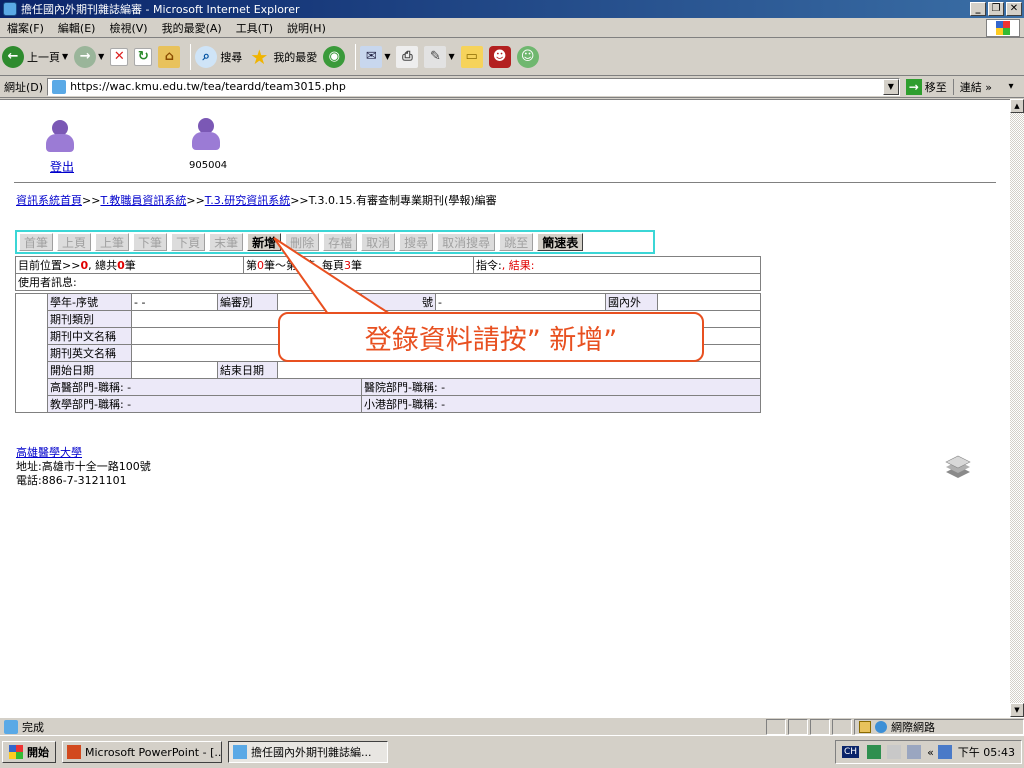 This screenshot has height=768, width=1024. I want to click on user-icon, so click(206, 136).